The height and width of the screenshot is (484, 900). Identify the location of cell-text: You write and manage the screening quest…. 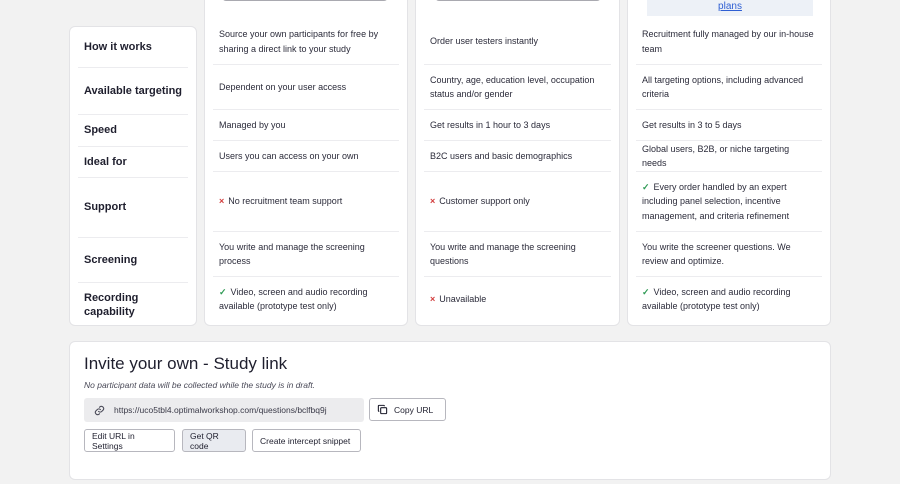
(503, 254).